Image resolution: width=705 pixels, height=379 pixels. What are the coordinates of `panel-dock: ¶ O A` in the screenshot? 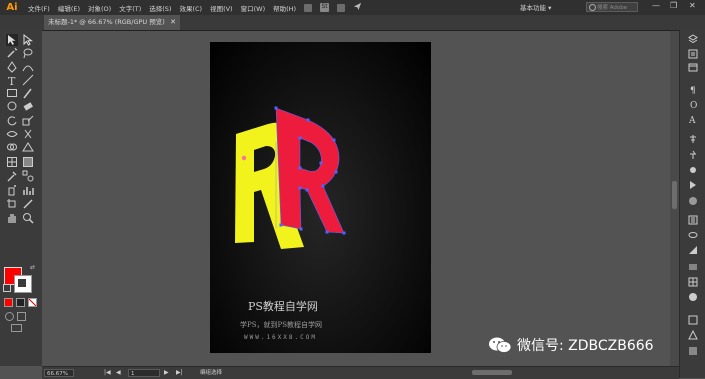 It's located at (692, 204).